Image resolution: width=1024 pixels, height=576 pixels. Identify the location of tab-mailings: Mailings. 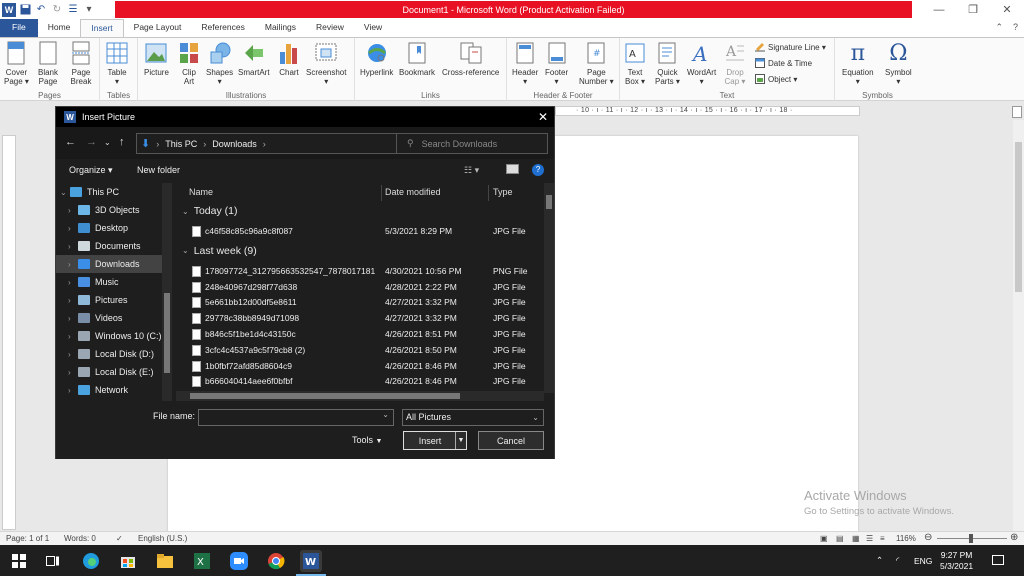
(280, 28).